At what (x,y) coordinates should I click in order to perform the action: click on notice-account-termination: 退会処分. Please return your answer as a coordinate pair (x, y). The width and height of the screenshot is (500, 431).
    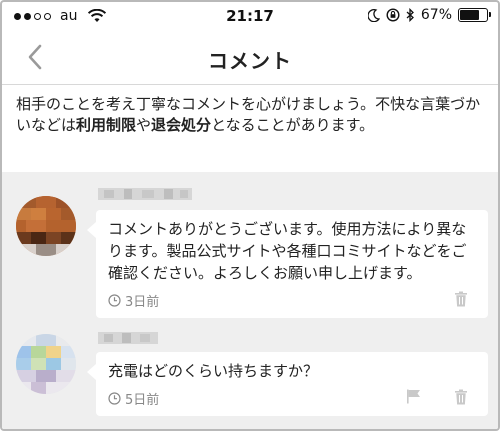
    Looking at the image, I should click on (181, 125).